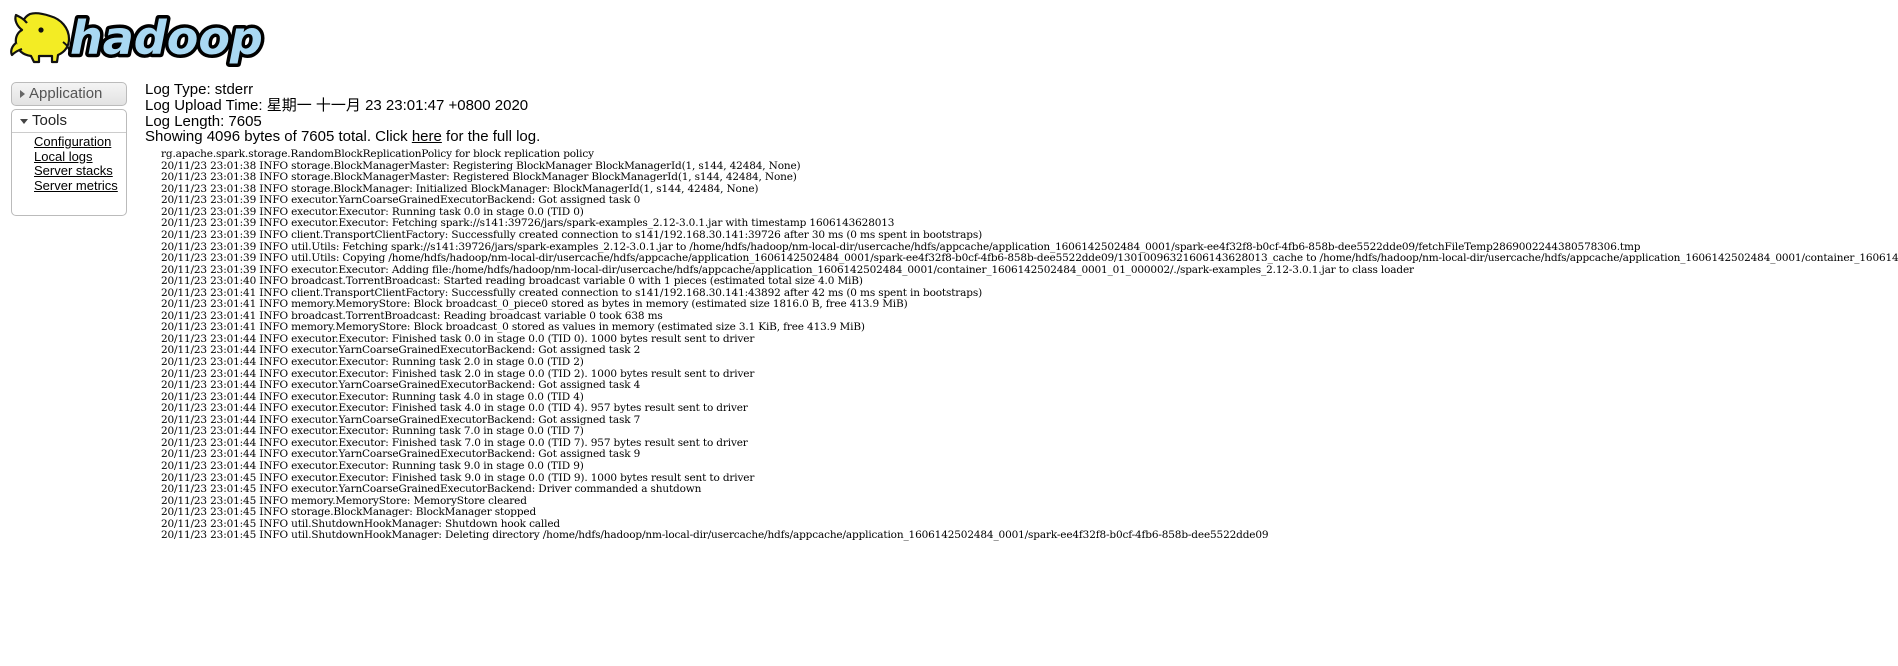  Describe the element at coordinates (69, 157) in the screenshot. I see `sidebar-link-local-logs: Local logs` at that location.